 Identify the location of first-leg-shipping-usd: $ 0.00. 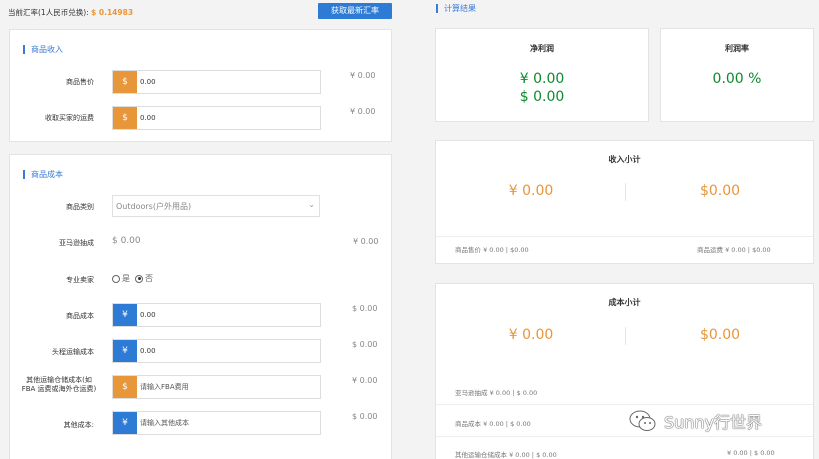
(365, 344).